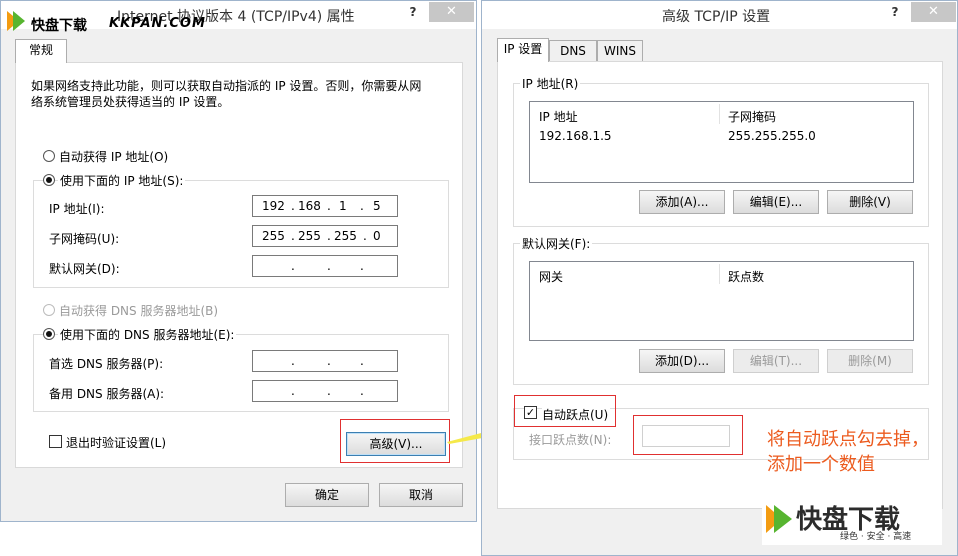  What do you see at coordinates (876, 537) in the screenshot?
I see `logo-slogan: 绿色 · 安全 · 高速` at bounding box center [876, 537].